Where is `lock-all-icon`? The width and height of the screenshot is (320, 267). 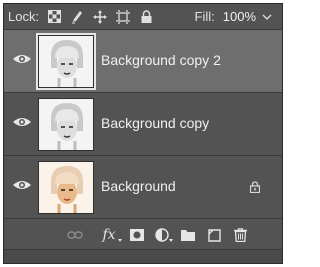 lock-all-icon is located at coordinates (146, 17).